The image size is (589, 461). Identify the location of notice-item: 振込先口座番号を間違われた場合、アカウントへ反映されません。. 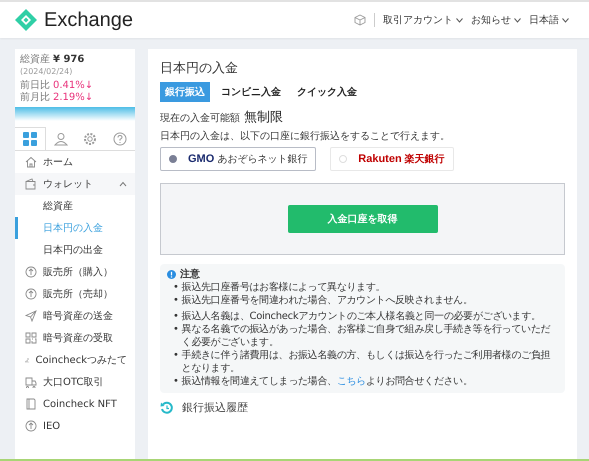
(328, 300).